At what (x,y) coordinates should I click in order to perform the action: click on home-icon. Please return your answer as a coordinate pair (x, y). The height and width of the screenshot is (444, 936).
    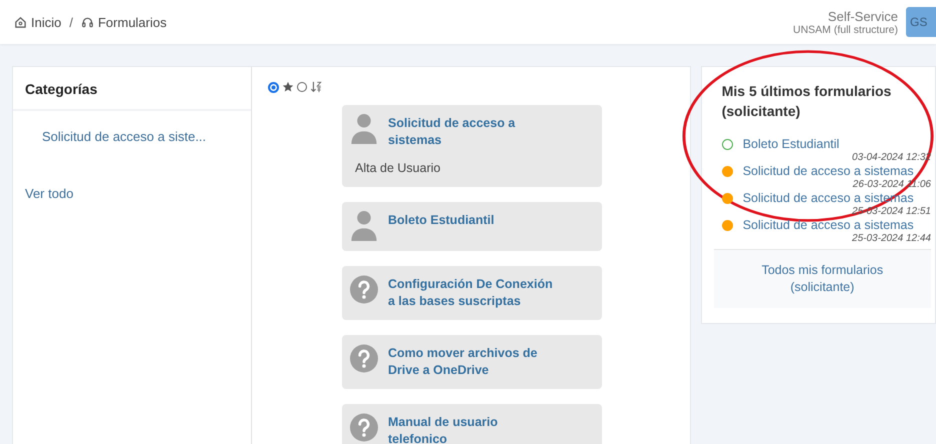
    Looking at the image, I should click on (20, 22).